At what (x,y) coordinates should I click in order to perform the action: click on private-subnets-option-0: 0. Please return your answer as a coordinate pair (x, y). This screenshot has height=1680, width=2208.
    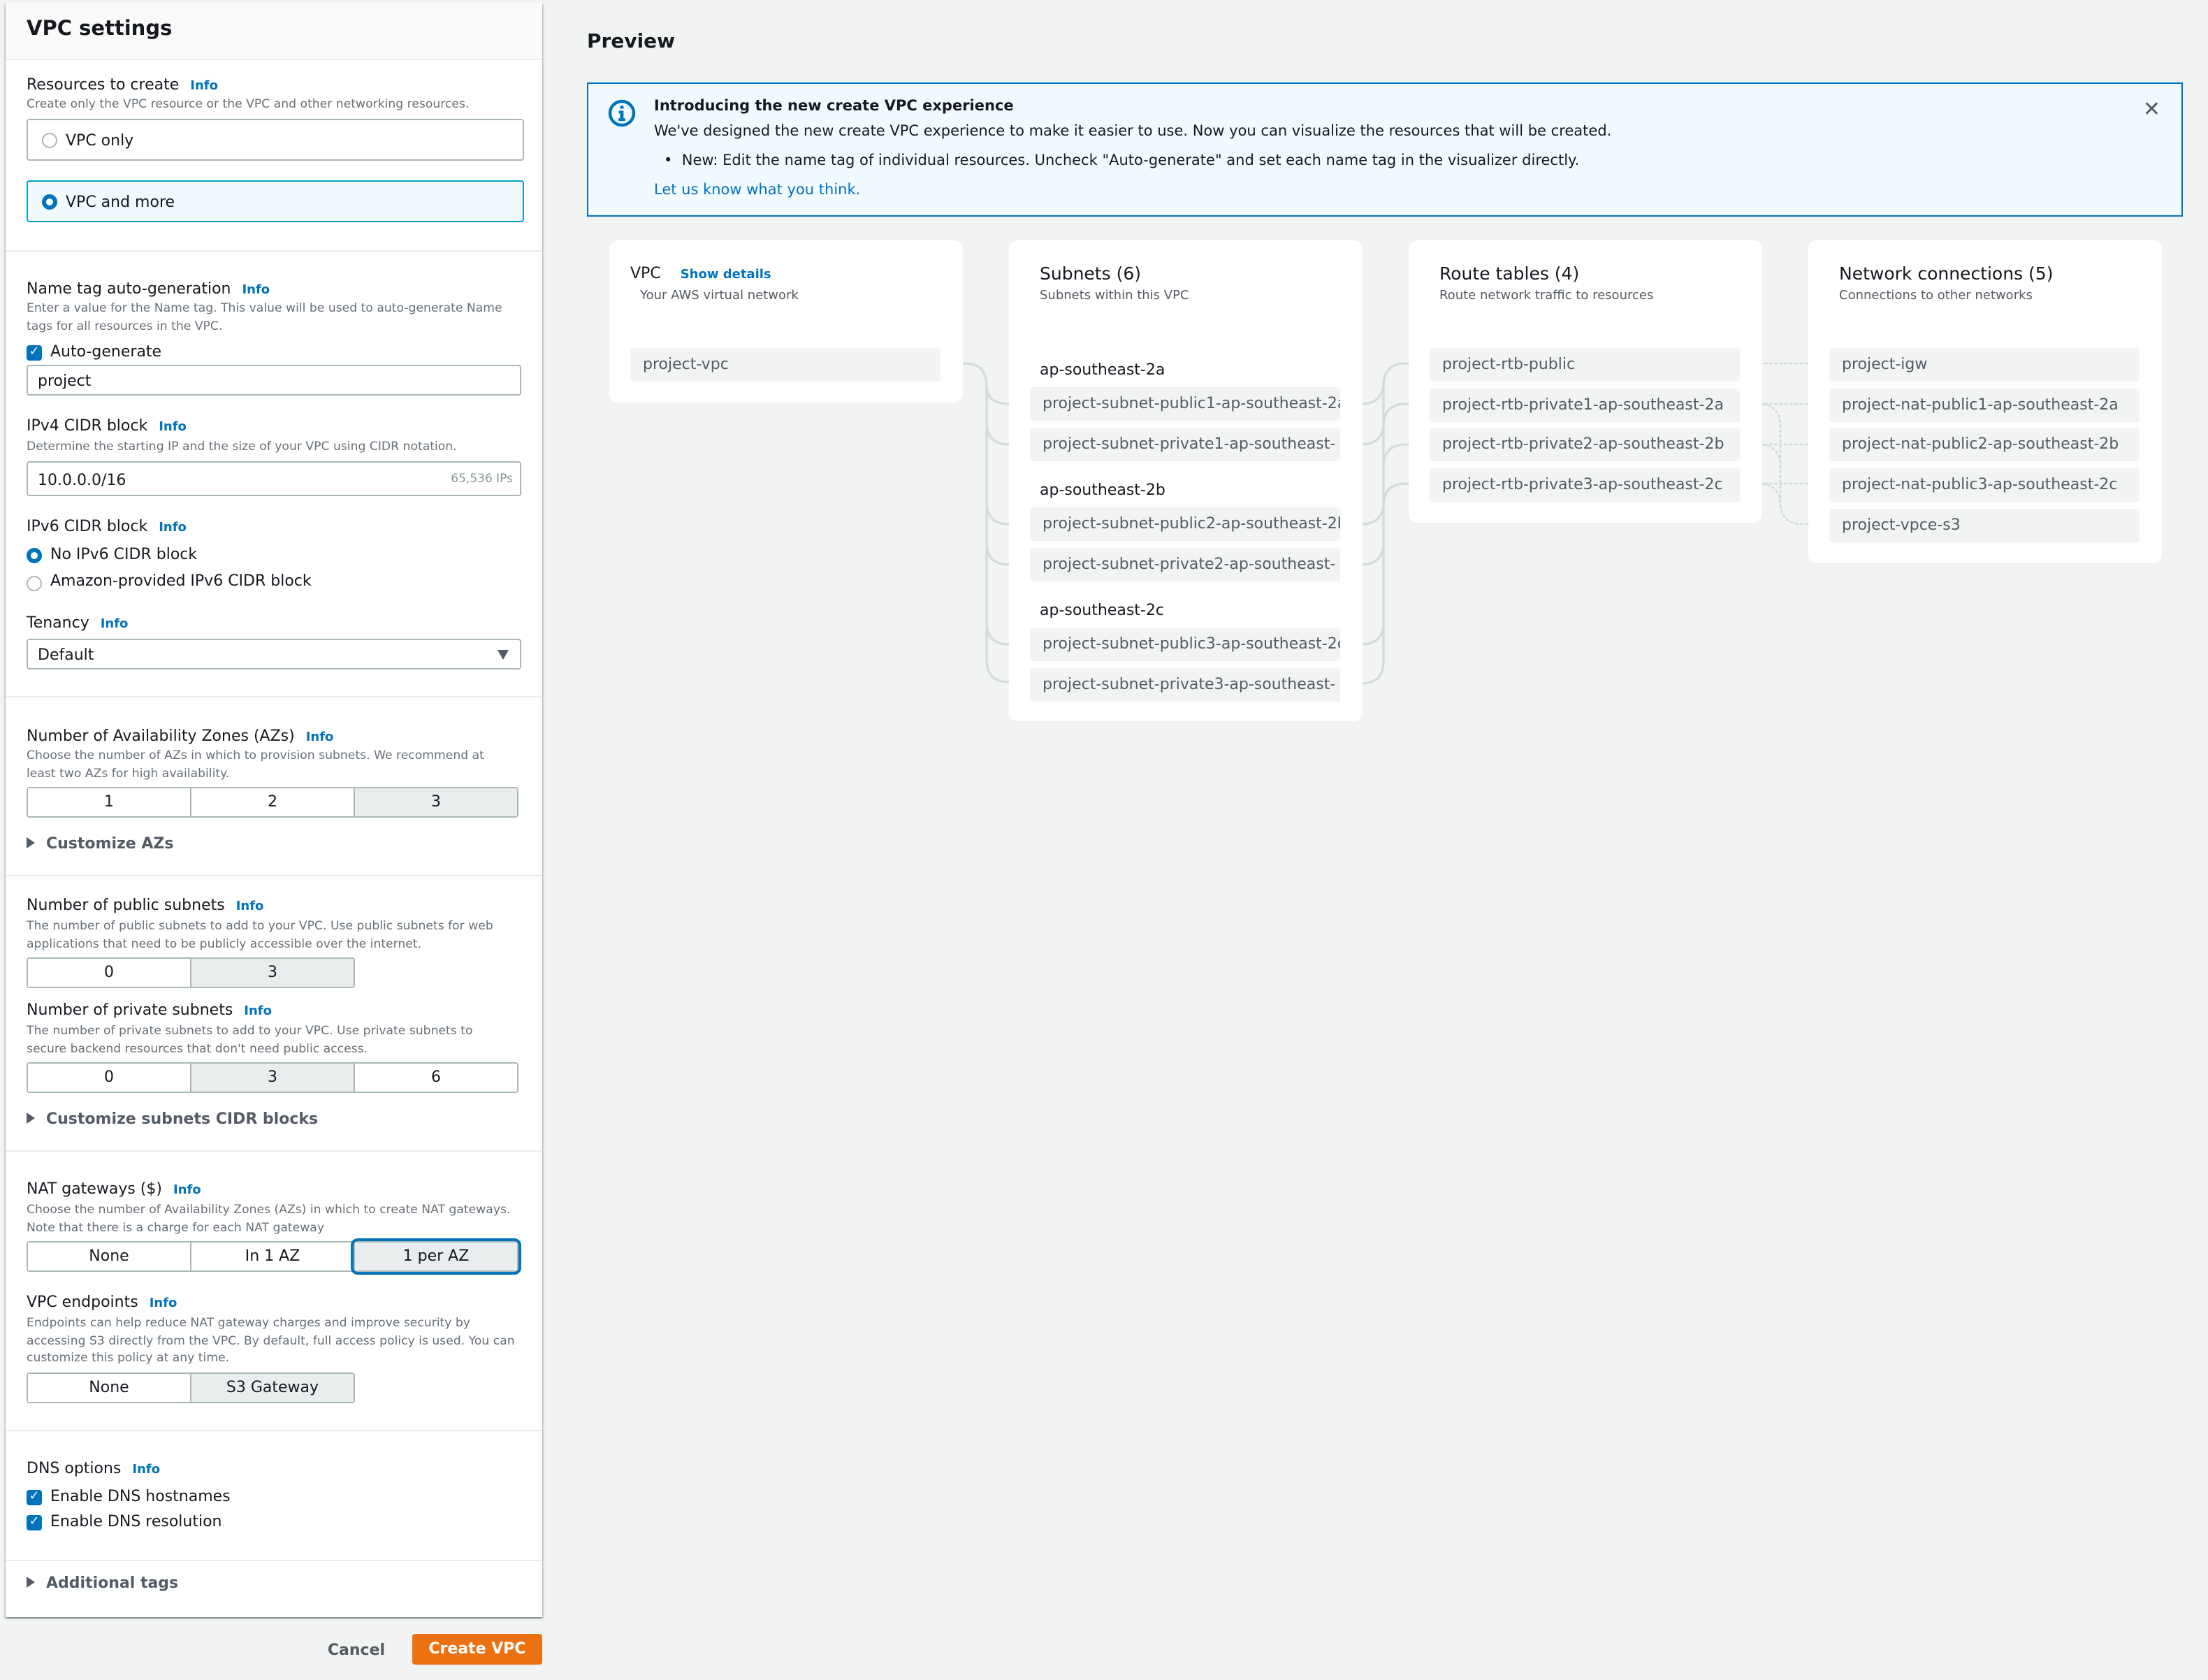
    Looking at the image, I should click on (109, 1078).